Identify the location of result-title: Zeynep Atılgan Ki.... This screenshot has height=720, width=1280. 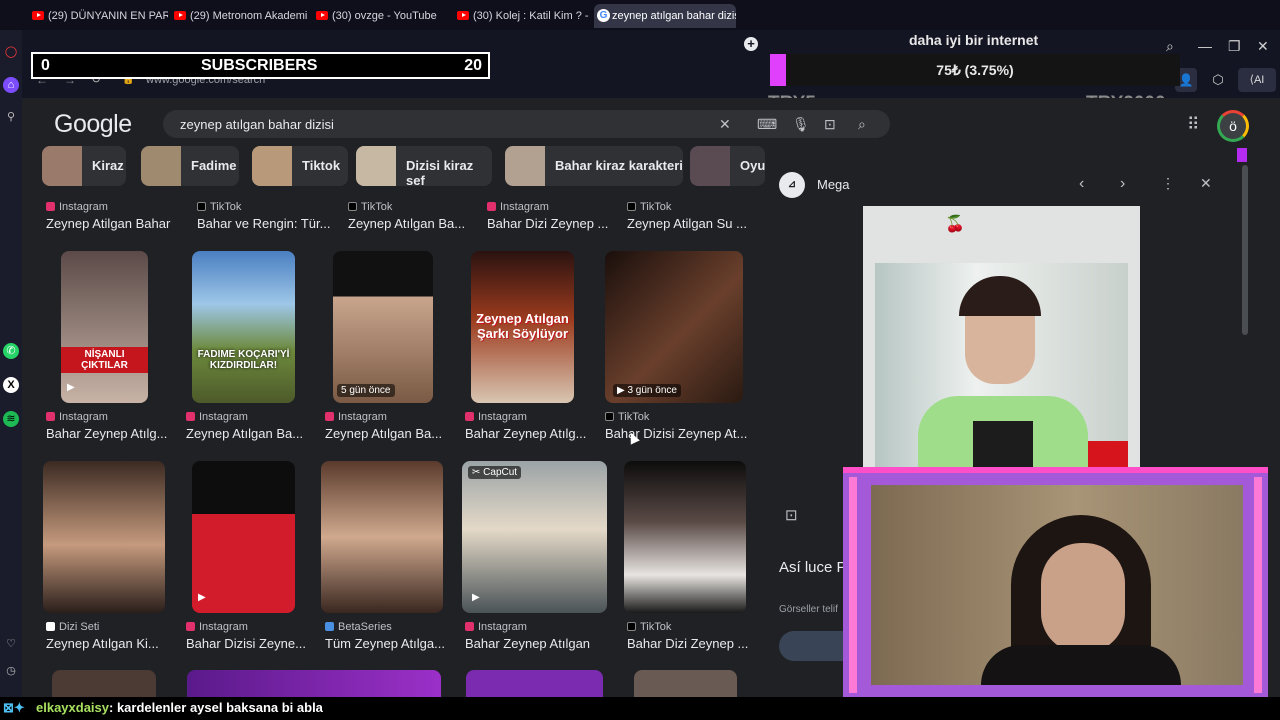
(102, 643).